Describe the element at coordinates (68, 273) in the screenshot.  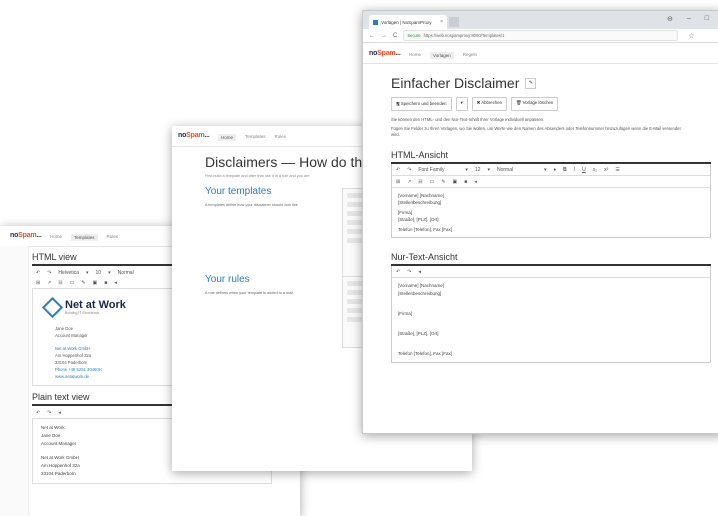
I see `font-family-select: Helvetica` at that location.